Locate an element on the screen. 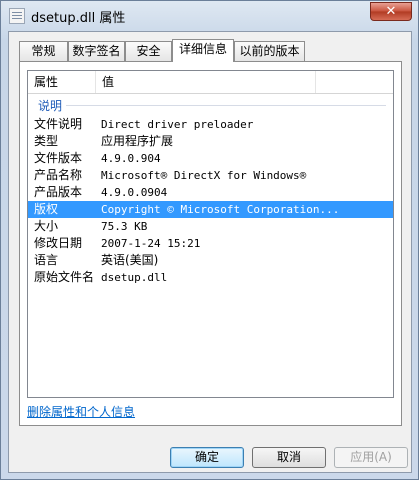 The width and height of the screenshot is (419, 480). dll-file-icon is located at coordinates (17, 16).